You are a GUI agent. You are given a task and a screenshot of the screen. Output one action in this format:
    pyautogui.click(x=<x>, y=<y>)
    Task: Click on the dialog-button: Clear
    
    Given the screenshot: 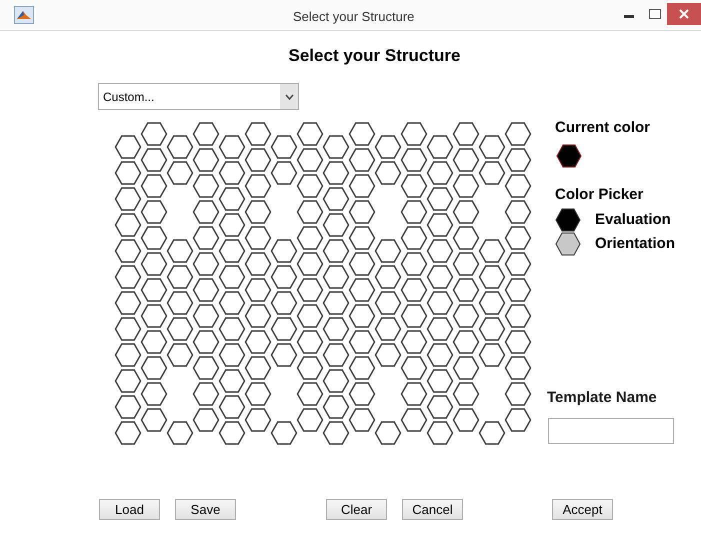 What is the action you would take?
    pyautogui.click(x=356, y=509)
    